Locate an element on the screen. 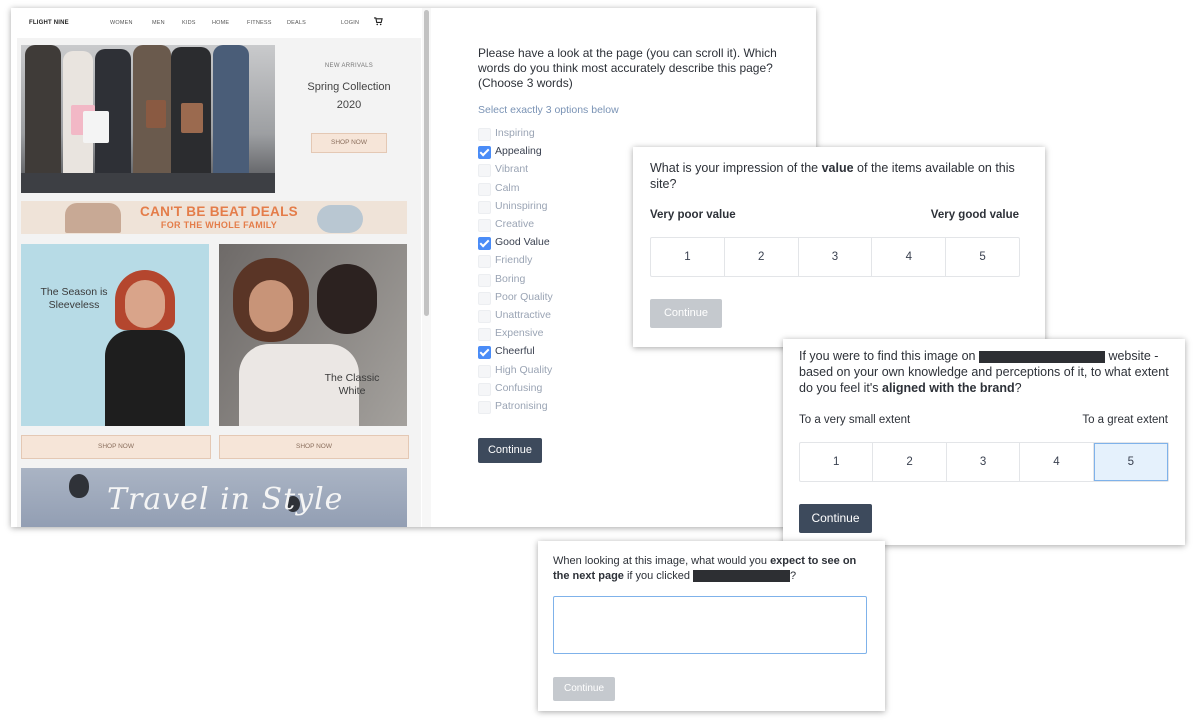 The image size is (1200, 720). q1-option-label: Boring is located at coordinates (510, 278).